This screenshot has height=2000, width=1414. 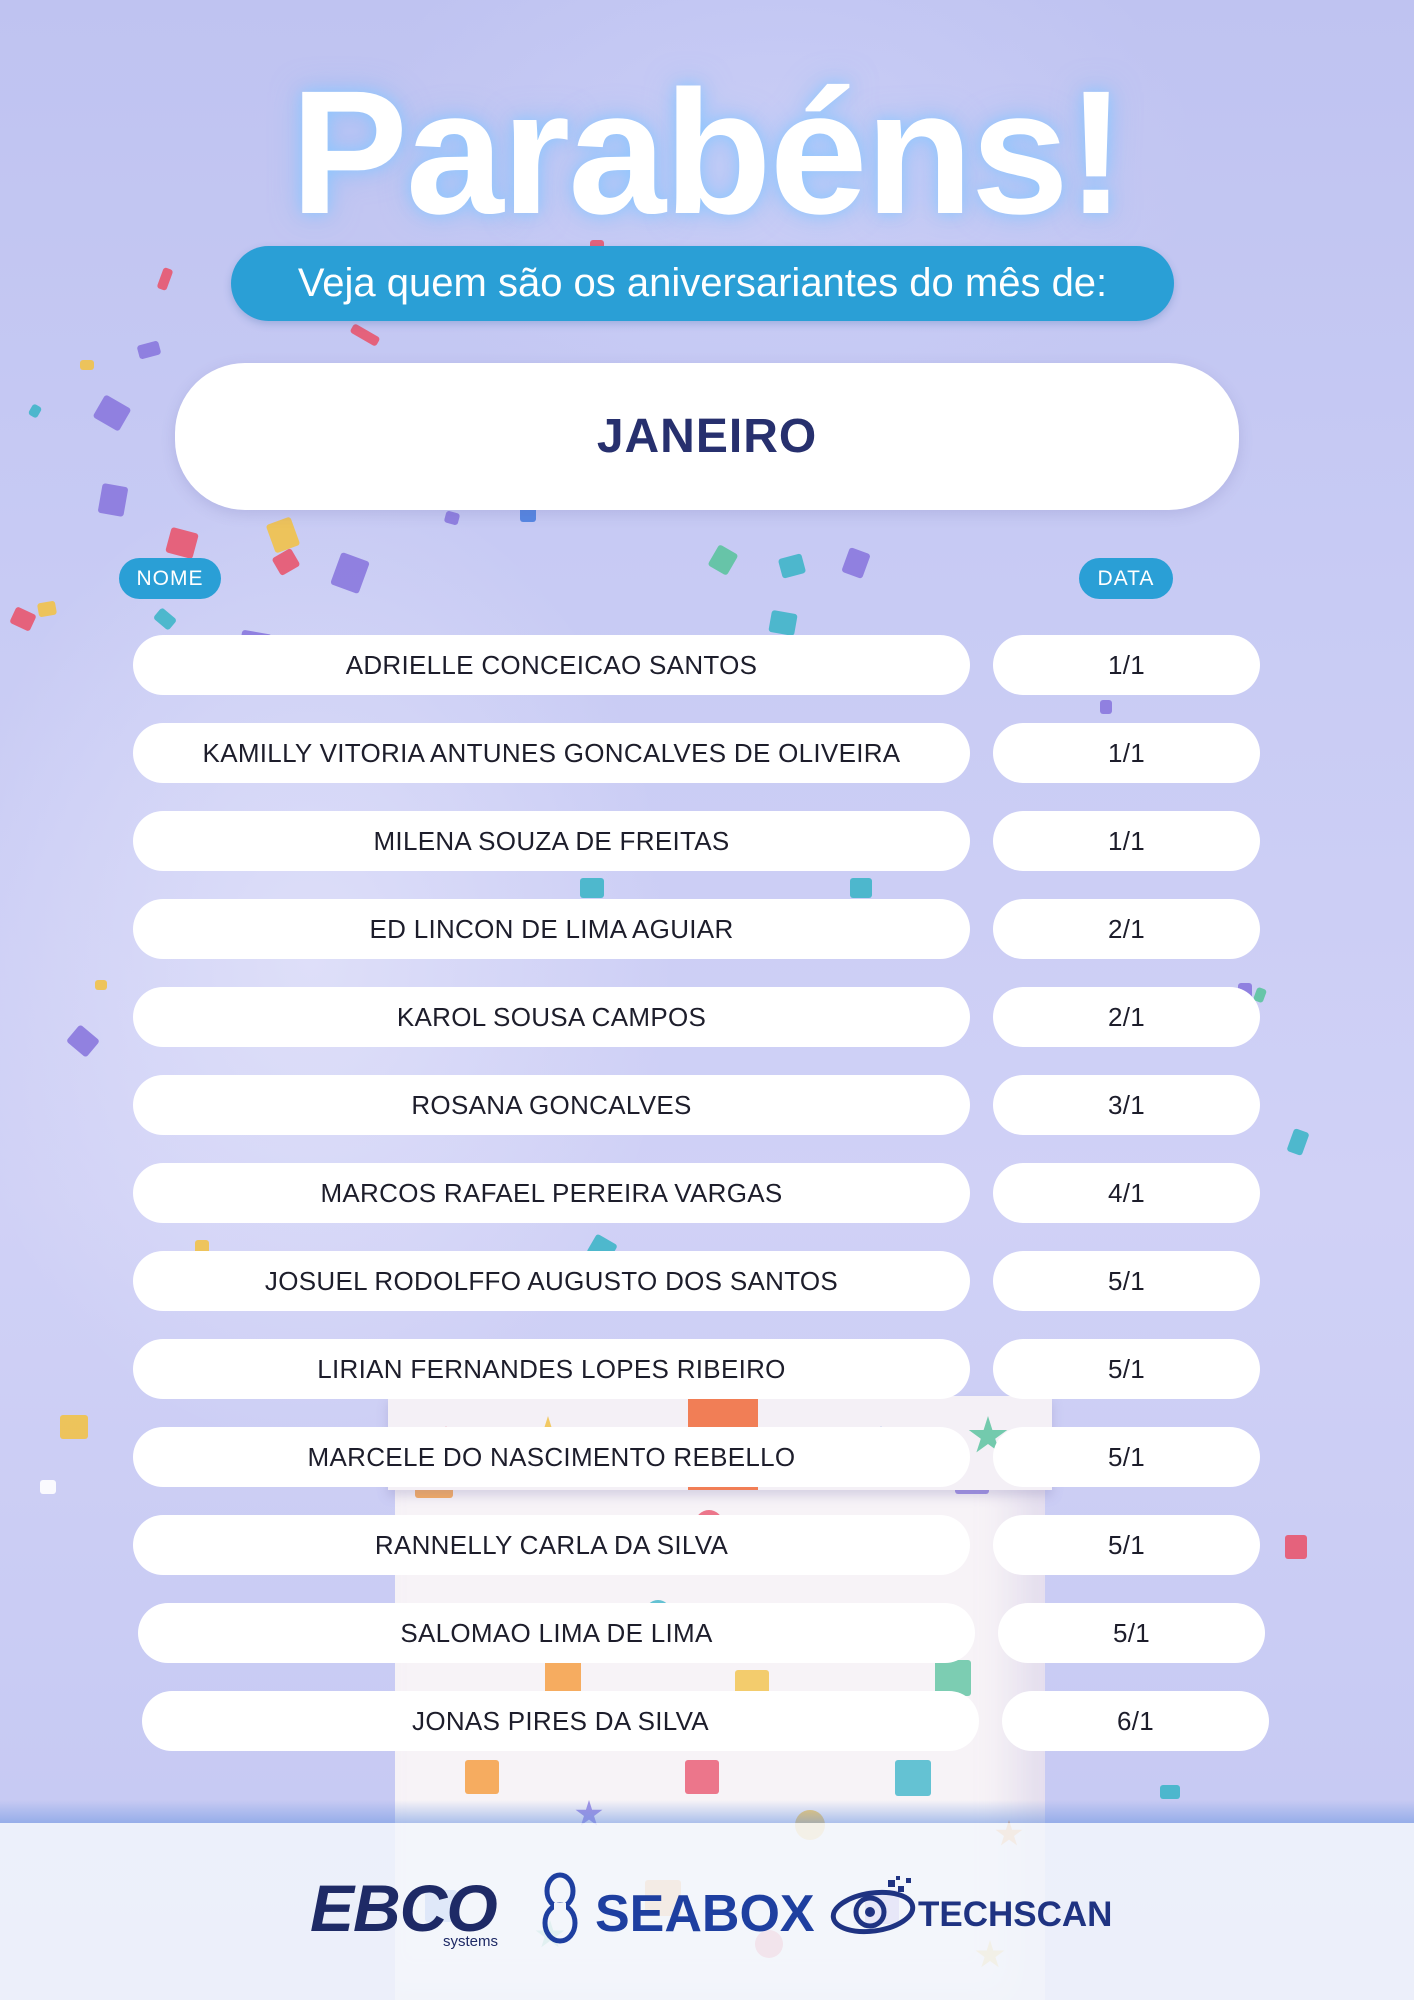 I want to click on page-title: Parabéns!, so click(x=707, y=153).